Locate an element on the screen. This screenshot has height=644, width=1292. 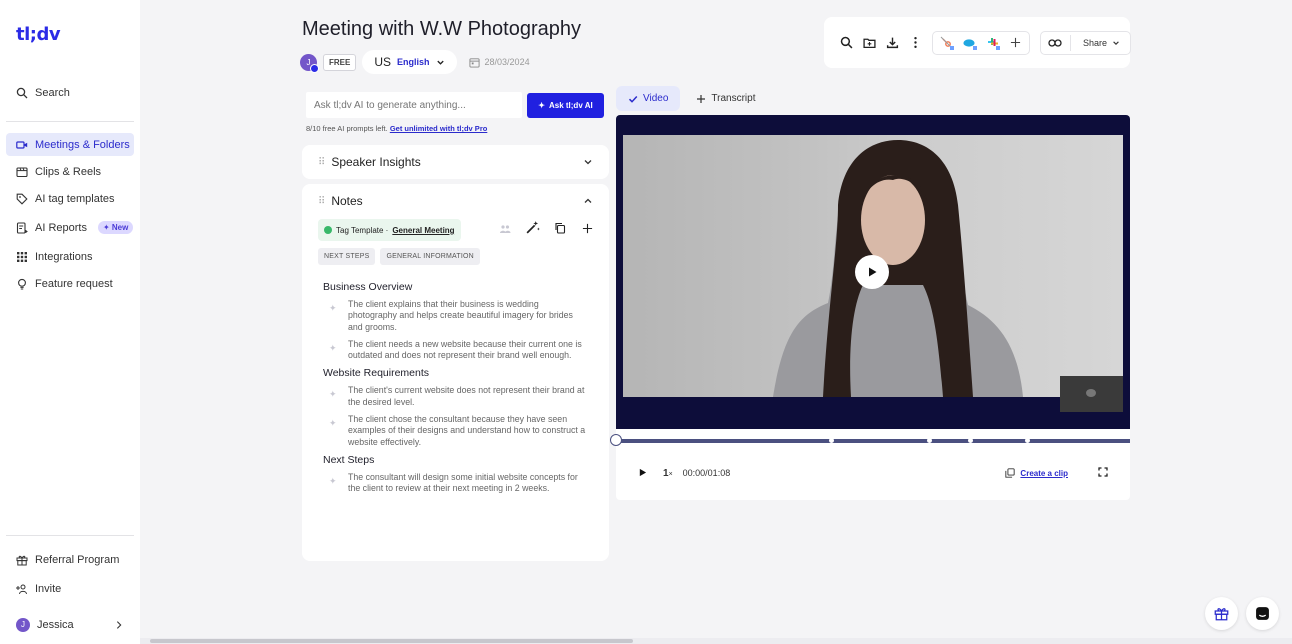
scrollbar-thumb is located at coordinates (391, 641).